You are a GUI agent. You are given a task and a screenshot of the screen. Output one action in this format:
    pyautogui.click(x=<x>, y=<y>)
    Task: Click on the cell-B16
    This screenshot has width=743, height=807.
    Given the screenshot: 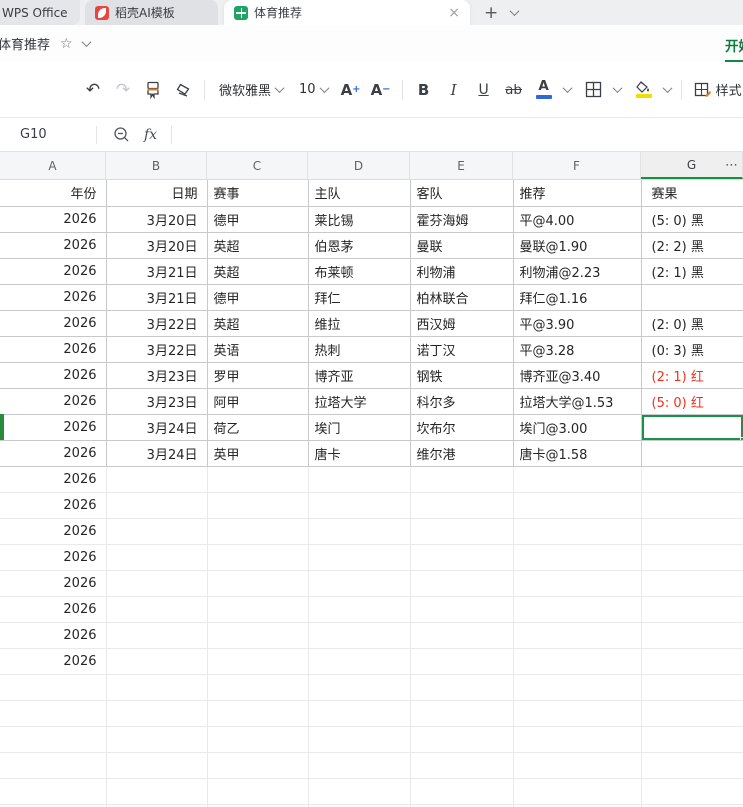 What is the action you would take?
    pyautogui.click(x=157, y=583)
    